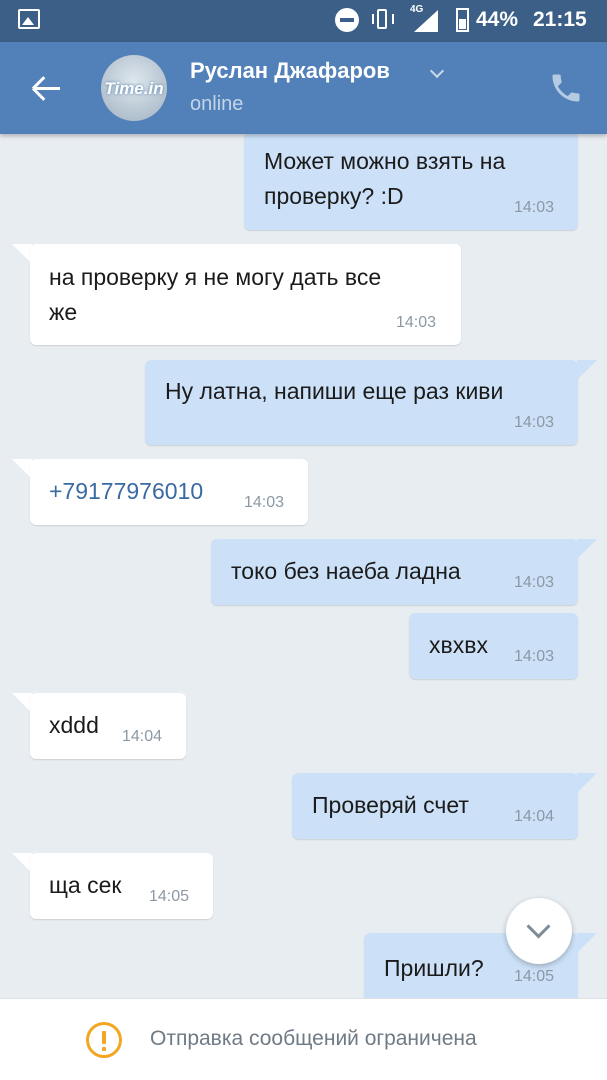 The height and width of the screenshot is (1080, 607). What do you see at coordinates (426, 21) in the screenshot?
I see `signal-icon` at bounding box center [426, 21].